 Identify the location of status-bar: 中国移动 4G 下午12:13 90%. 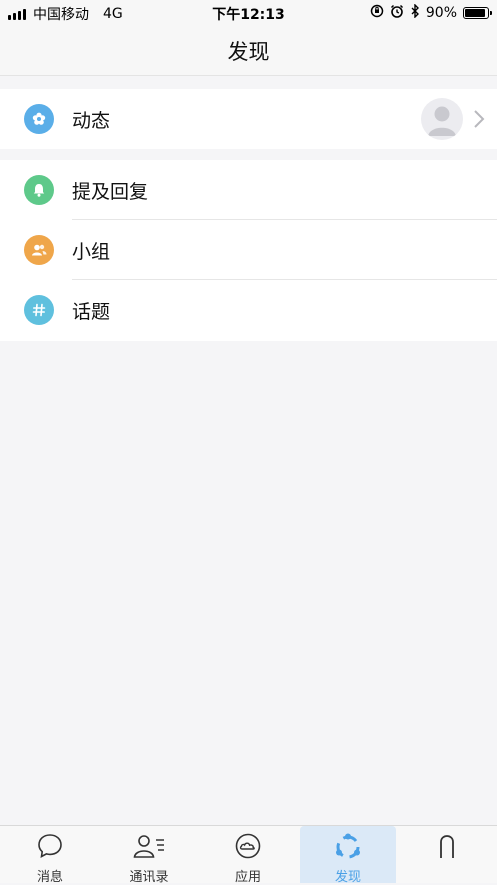
(248, 13).